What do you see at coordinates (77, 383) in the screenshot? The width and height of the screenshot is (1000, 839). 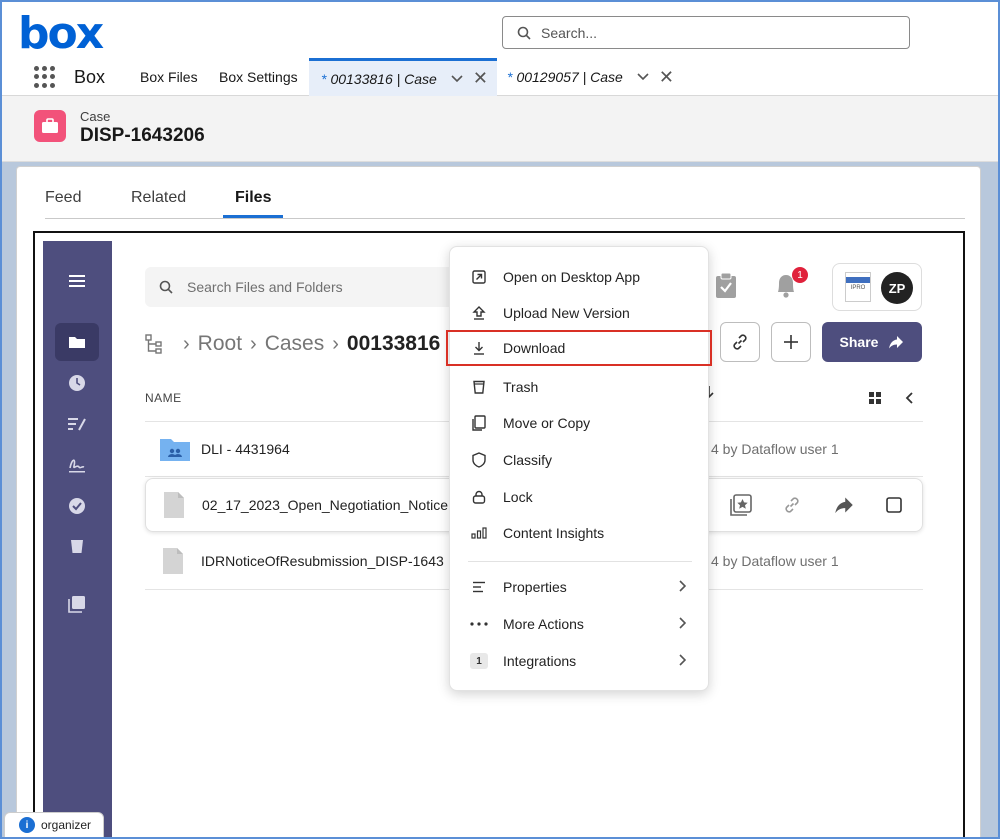 I see `recents-clock-icon` at bounding box center [77, 383].